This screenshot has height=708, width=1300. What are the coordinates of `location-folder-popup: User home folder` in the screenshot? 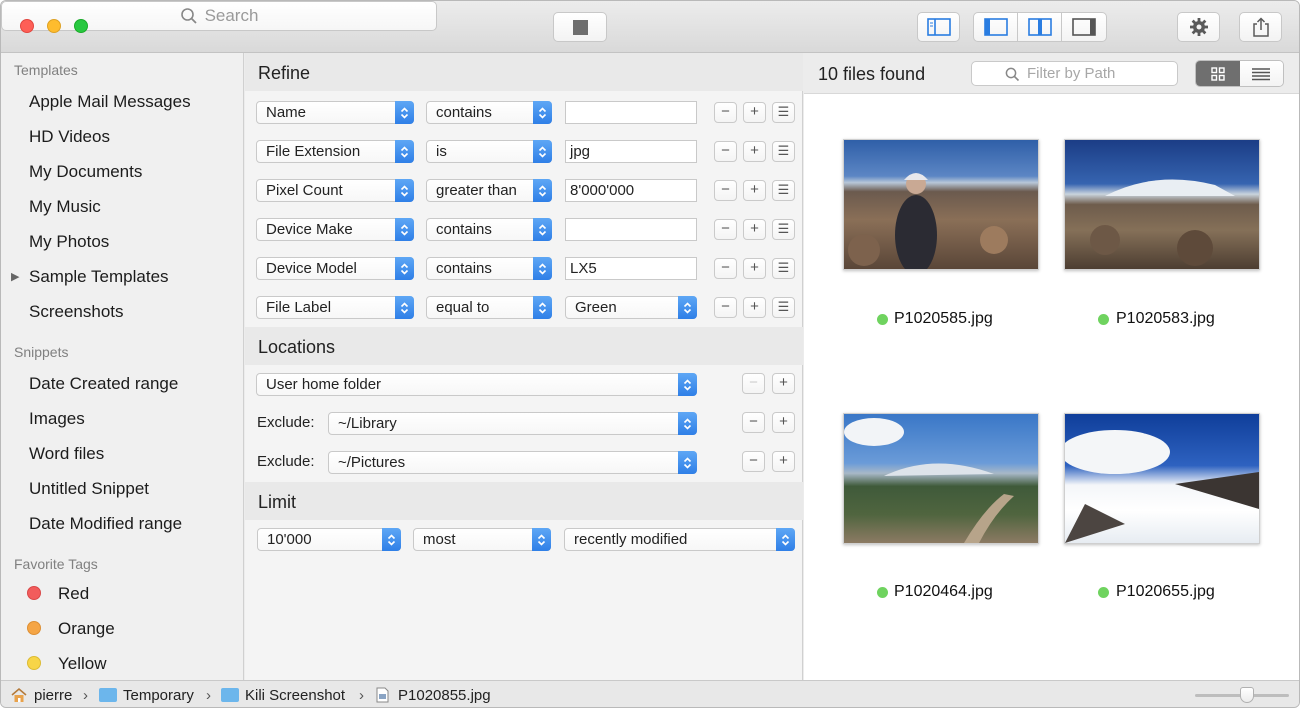 It's located at (476, 384).